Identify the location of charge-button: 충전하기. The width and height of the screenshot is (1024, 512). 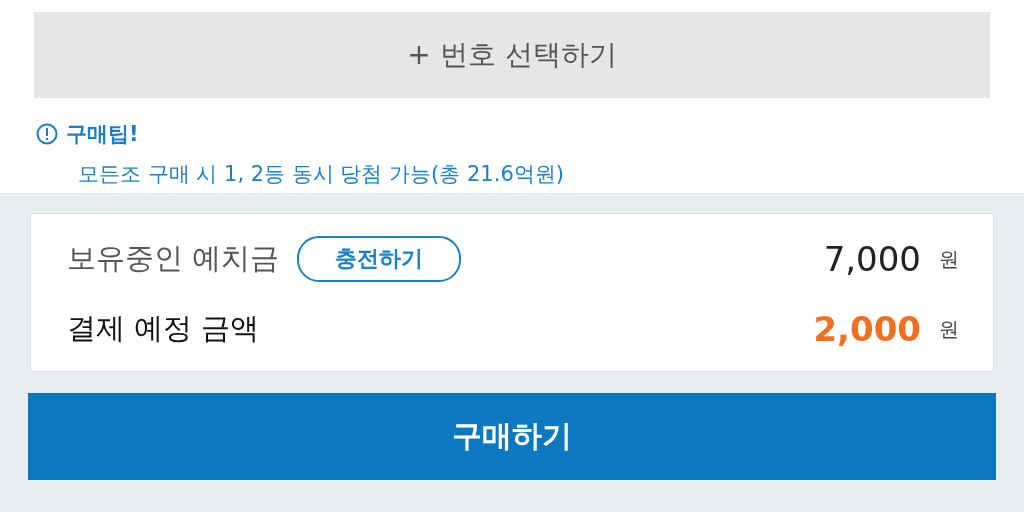
(379, 259).